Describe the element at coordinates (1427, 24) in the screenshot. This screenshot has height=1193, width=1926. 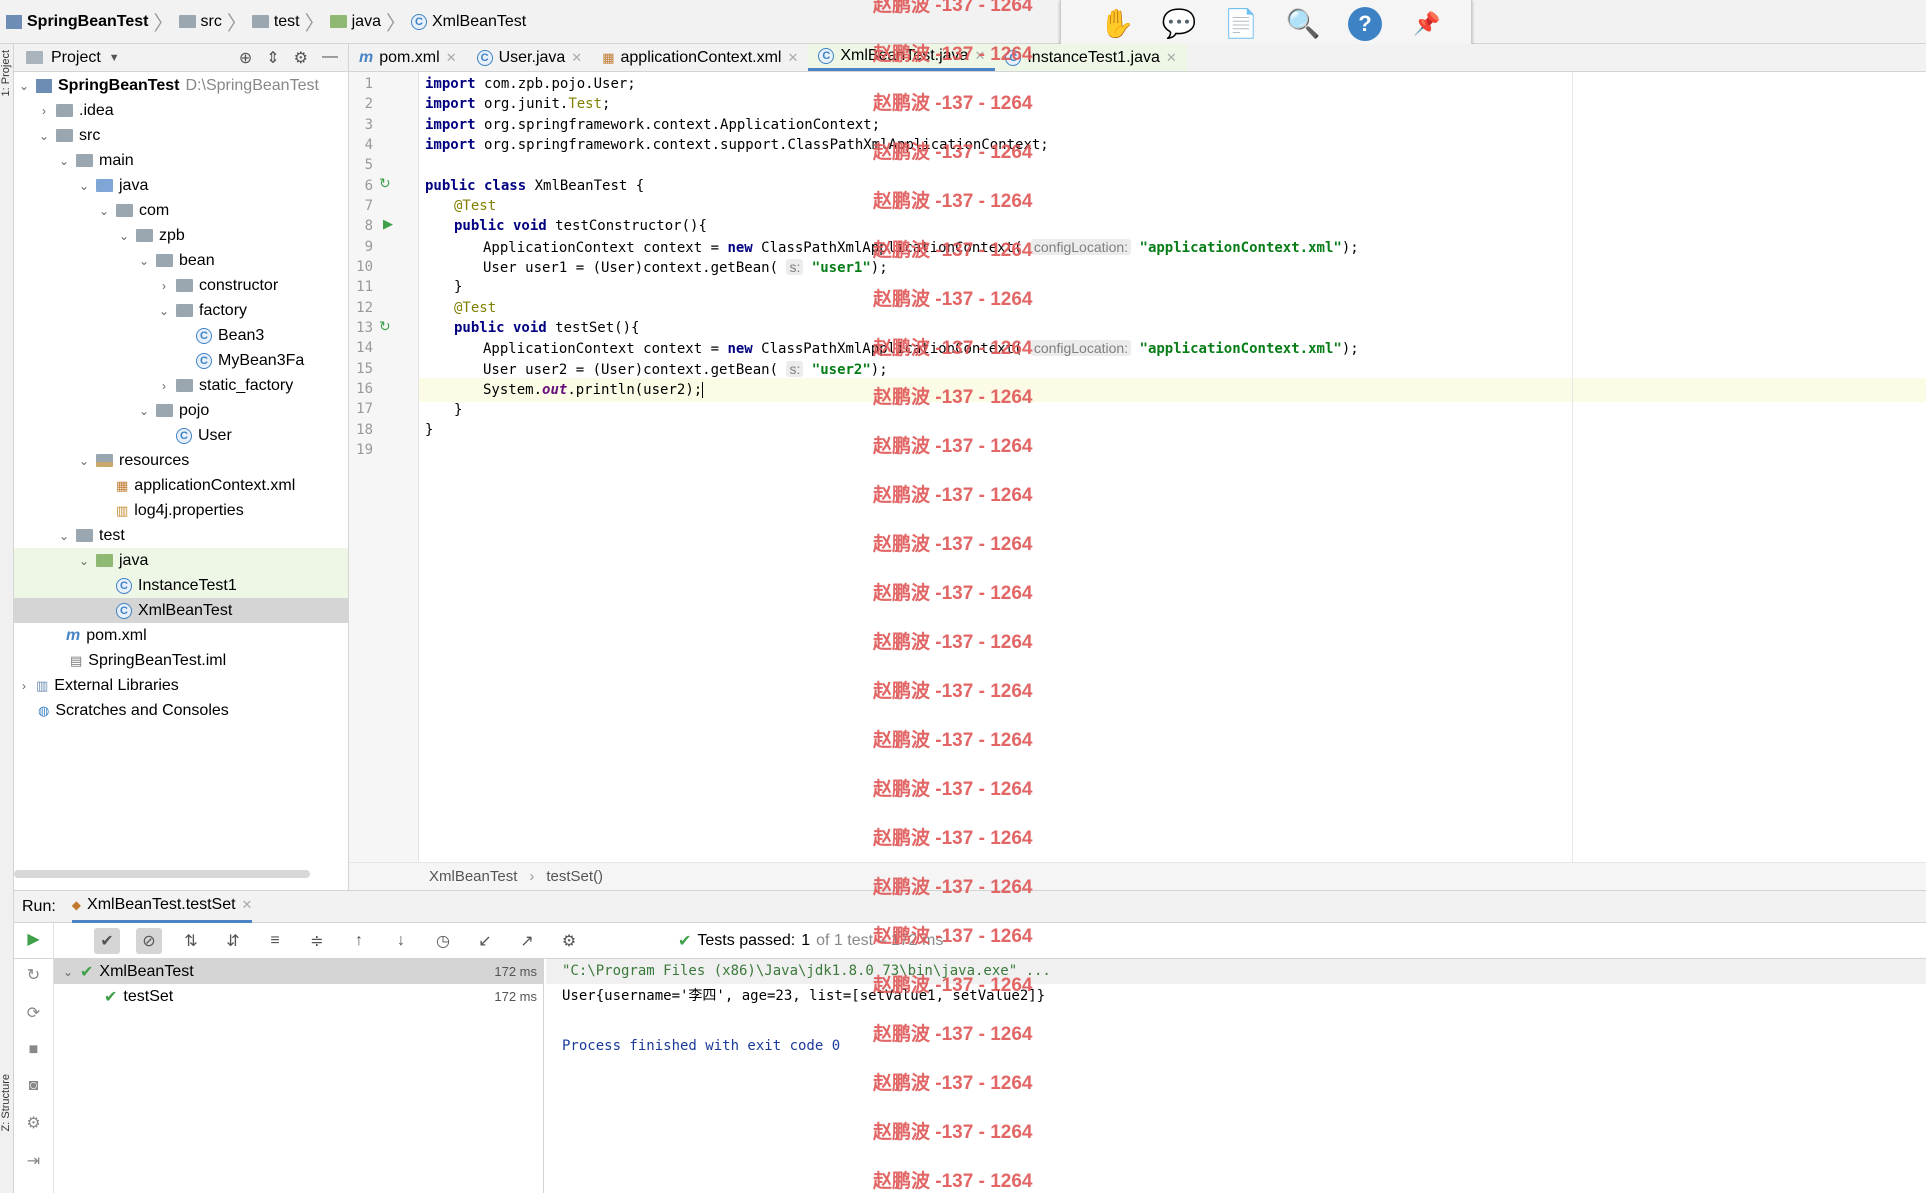
I see `pin-icon: 📌` at that location.